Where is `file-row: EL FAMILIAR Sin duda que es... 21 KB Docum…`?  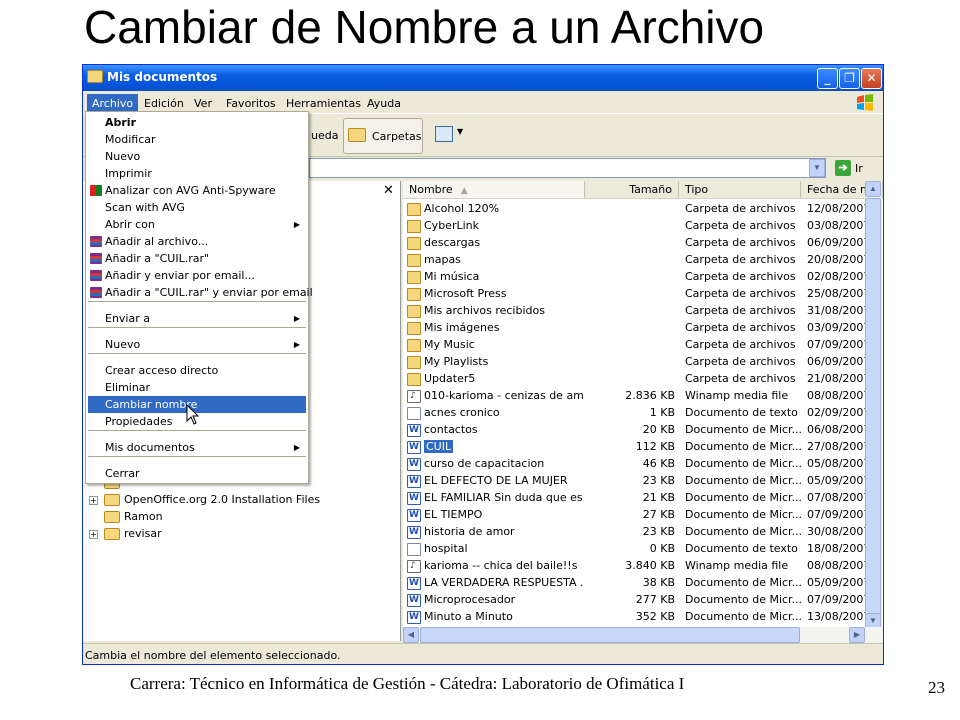 file-row: EL FAMILIAR Sin duda que es... 21 KB Docum… is located at coordinates (642, 497).